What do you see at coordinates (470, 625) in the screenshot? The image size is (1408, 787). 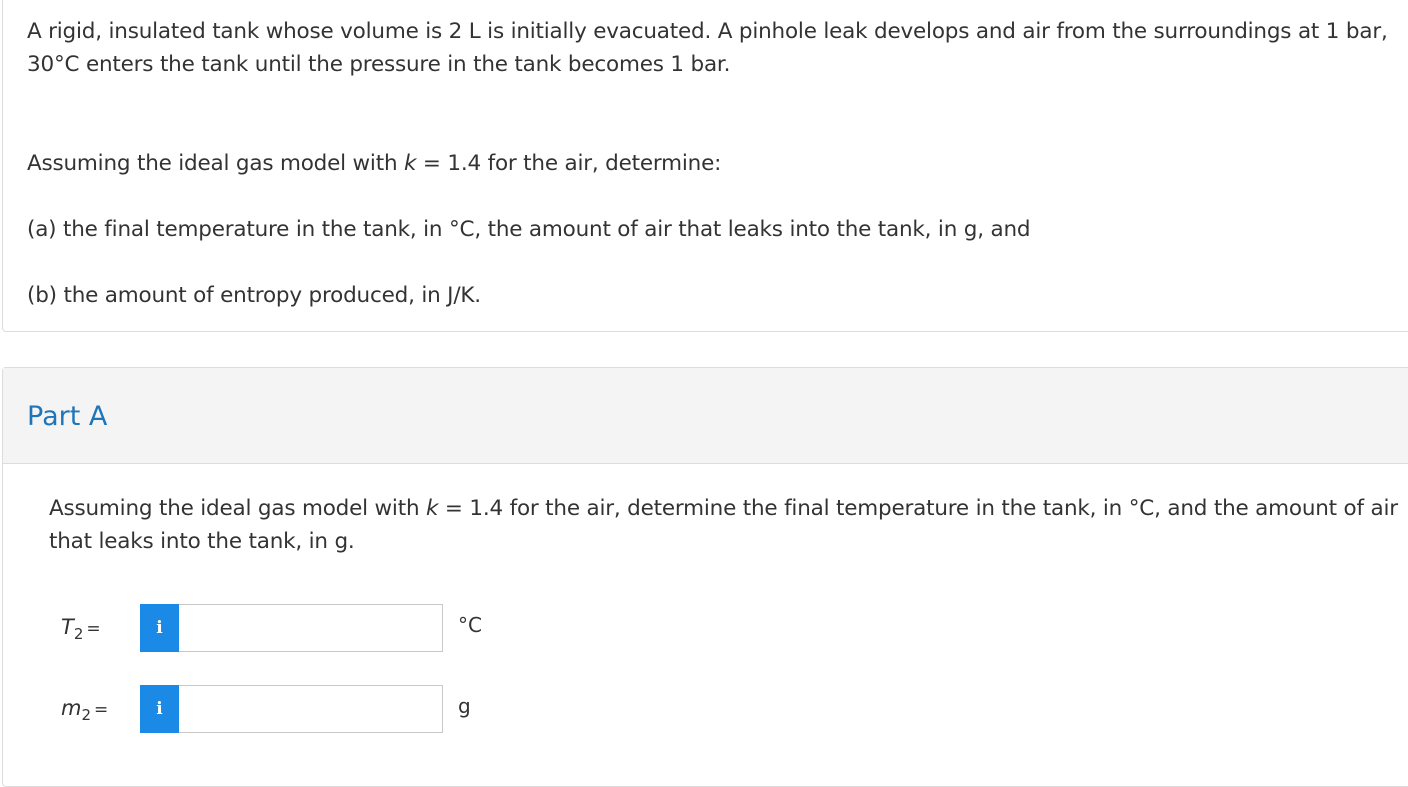 I see `unit-label-celsius: °C` at bounding box center [470, 625].